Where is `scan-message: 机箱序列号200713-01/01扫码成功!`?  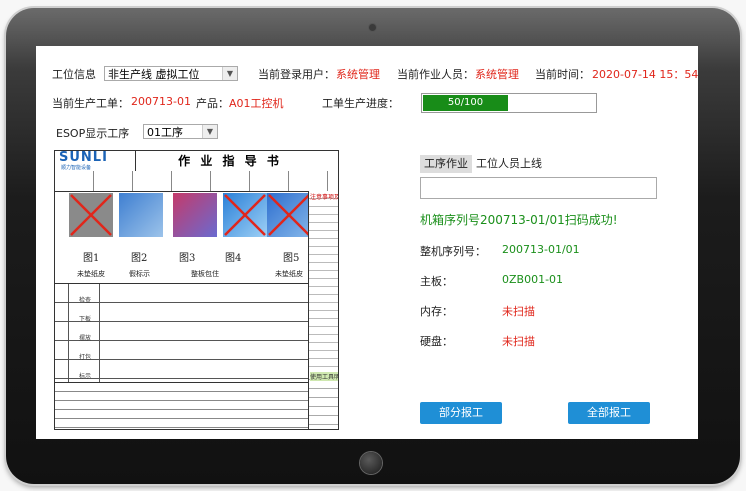
scan-message: 机箱序列号200713-01/01扫码成功! is located at coordinates (519, 220).